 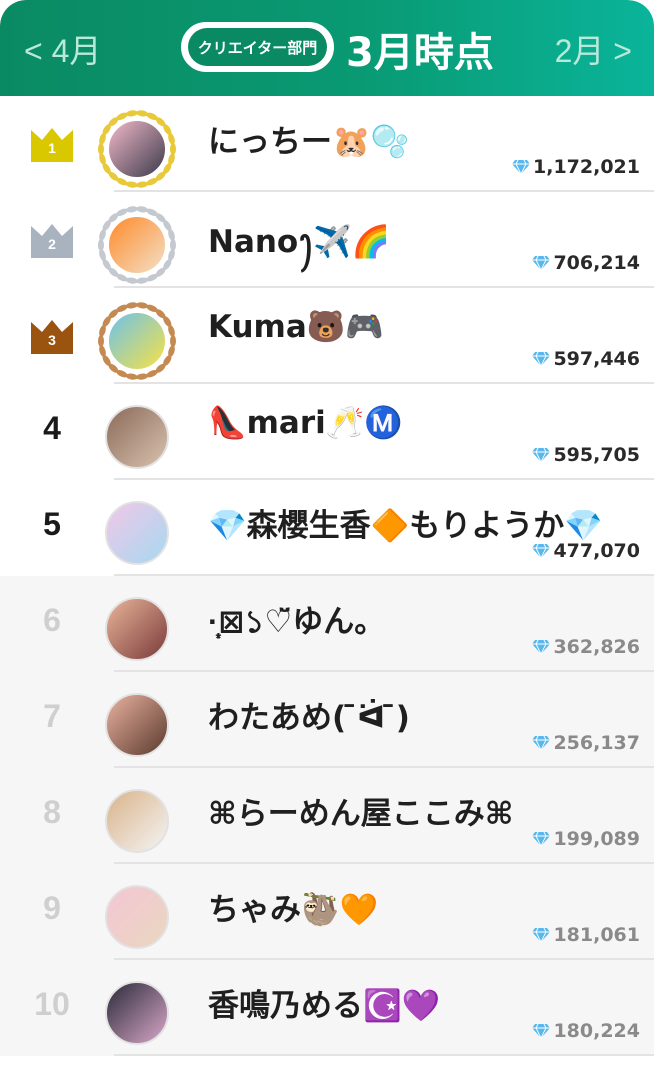 I want to click on rank-number: 5, so click(x=52, y=524).